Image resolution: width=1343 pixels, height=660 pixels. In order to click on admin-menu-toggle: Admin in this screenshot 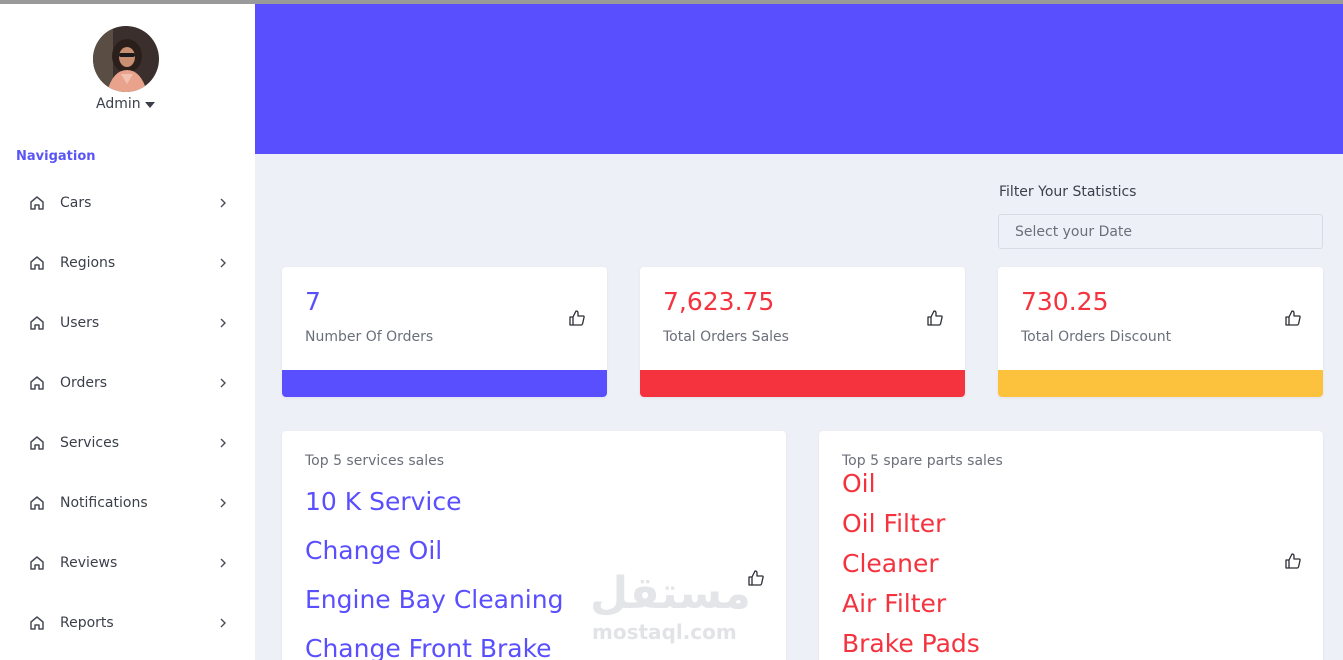, I will do `click(125, 104)`.